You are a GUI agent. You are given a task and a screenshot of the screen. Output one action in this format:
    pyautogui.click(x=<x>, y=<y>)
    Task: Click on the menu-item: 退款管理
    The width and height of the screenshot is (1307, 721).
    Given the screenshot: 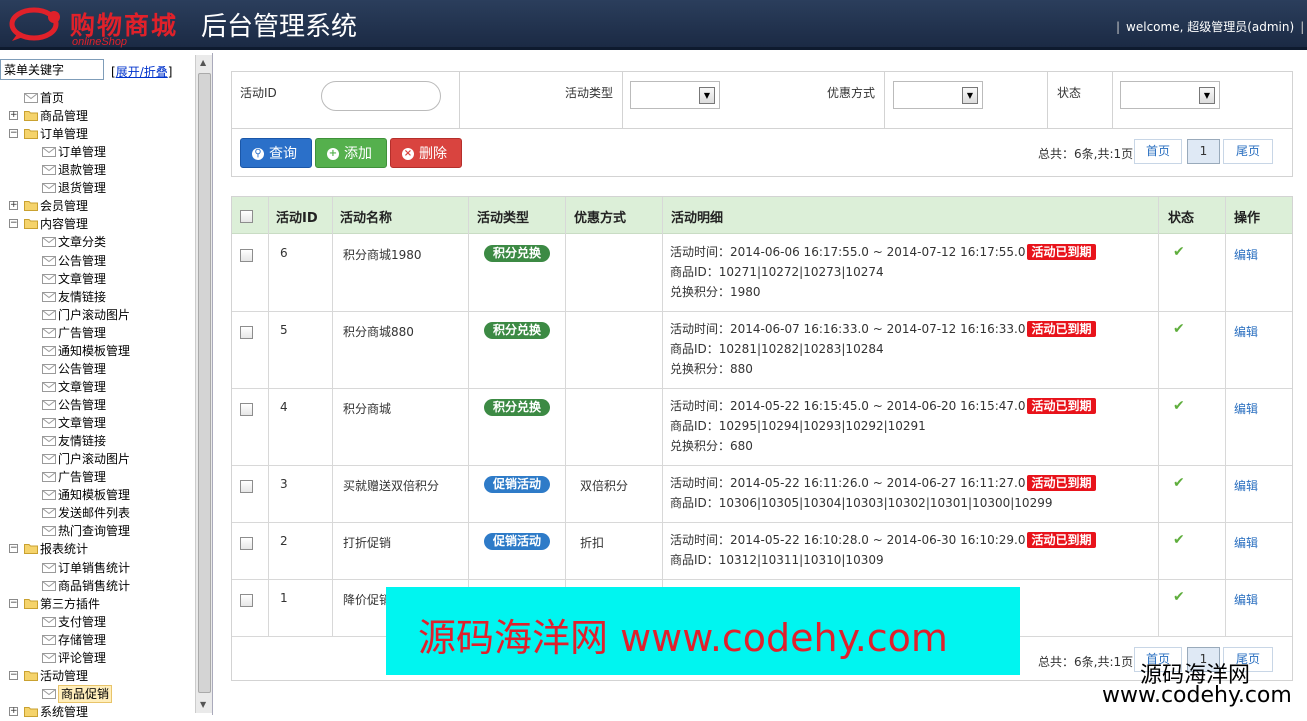 What is the action you would take?
    pyautogui.click(x=97, y=170)
    